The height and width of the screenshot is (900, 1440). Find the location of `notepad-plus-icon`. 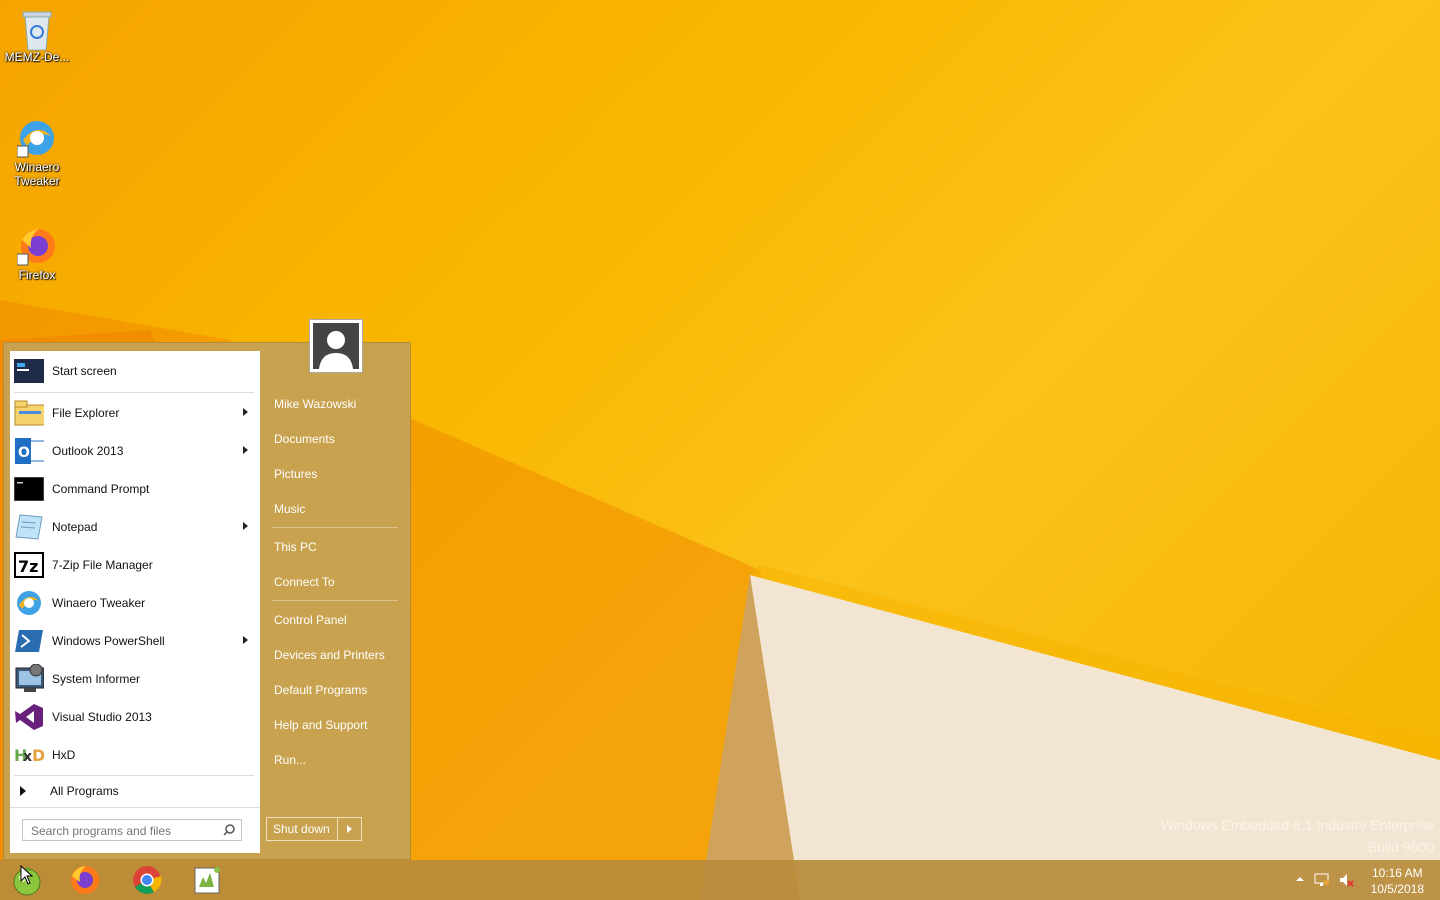

notepad-plus-icon is located at coordinates (207, 880).